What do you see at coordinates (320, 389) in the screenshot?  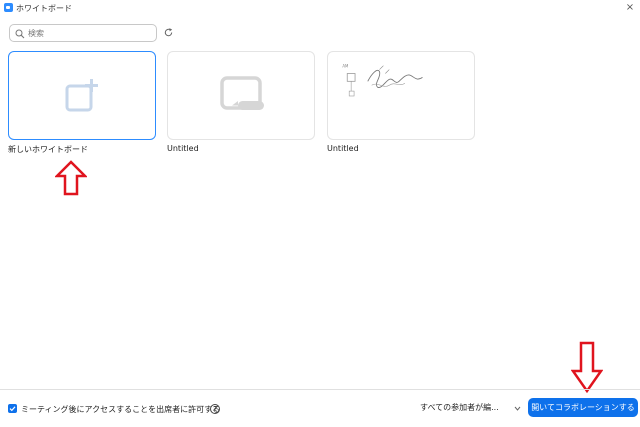 I see `footer-divider` at bounding box center [320, 389].